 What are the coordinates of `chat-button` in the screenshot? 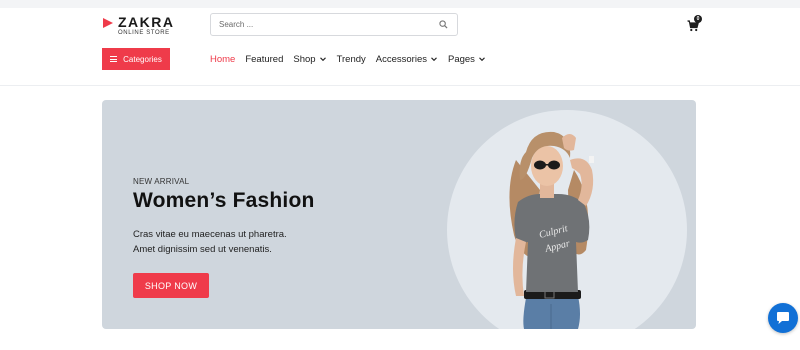 It's located at (783, 318).